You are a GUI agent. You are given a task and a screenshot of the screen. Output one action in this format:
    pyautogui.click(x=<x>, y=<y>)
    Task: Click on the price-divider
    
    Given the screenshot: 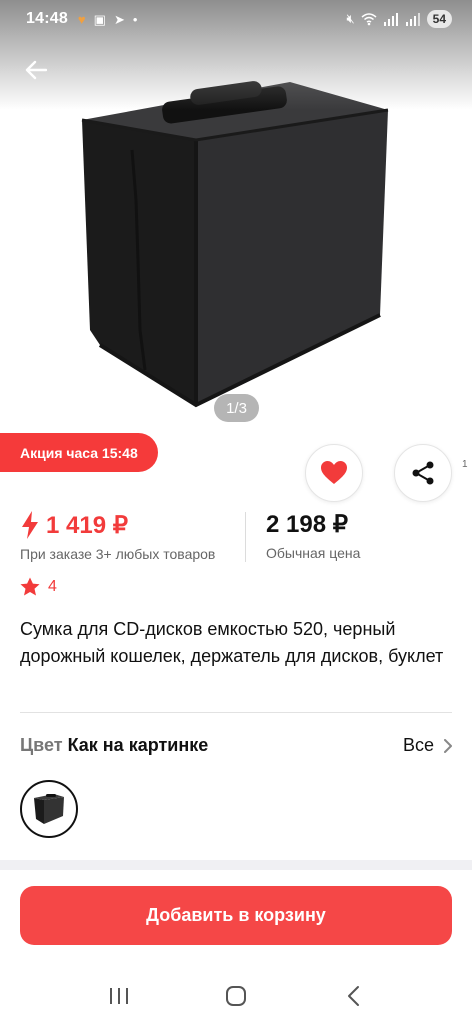 What is the action you would take?
    pyautogui.click(x=245, y=537)
    